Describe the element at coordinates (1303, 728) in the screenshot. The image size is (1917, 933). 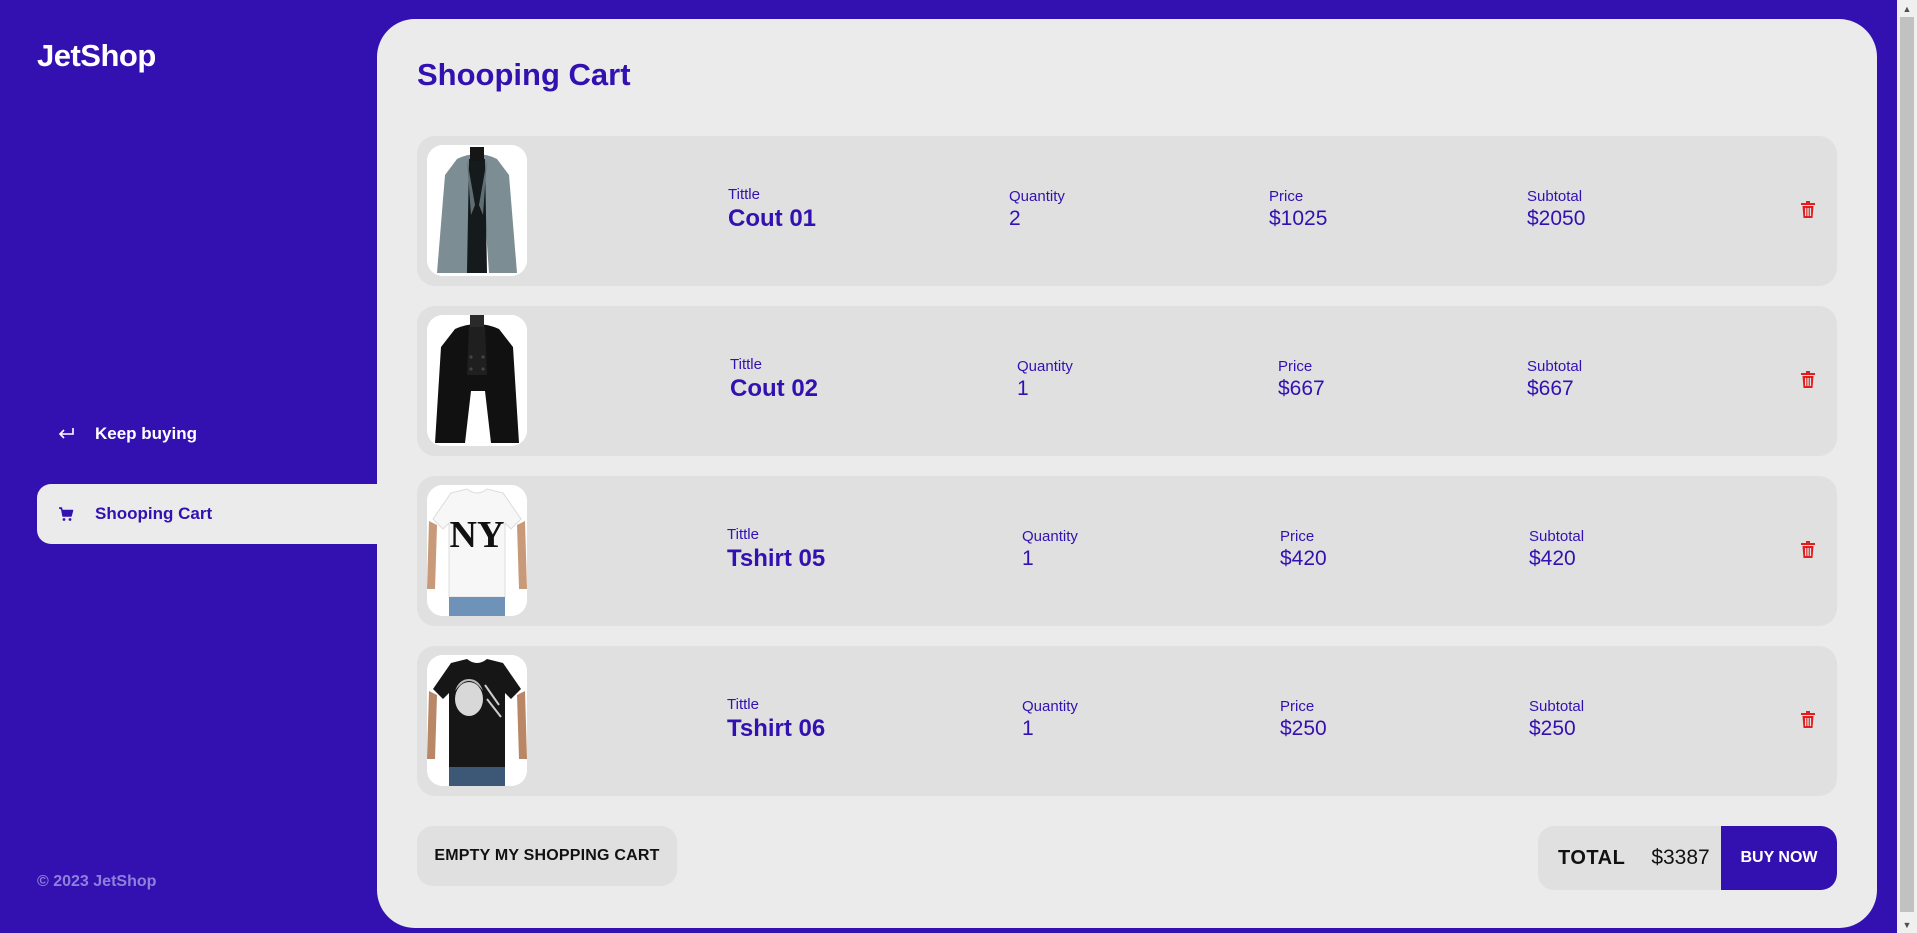
I see `item-price: $250` at that location.